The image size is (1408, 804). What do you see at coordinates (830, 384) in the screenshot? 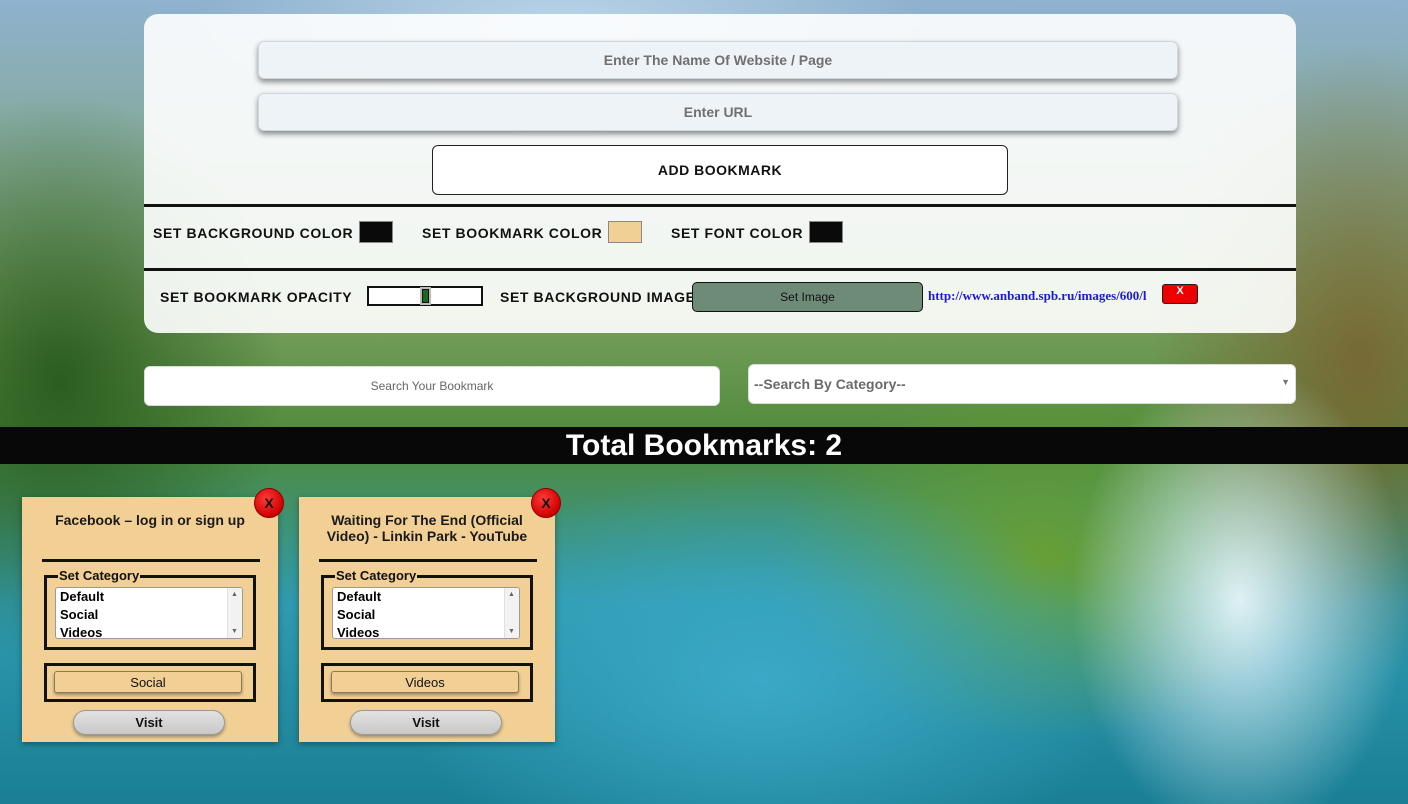
I see `category-filter-value: --Search By Category--` at bounding box center [830, 384].